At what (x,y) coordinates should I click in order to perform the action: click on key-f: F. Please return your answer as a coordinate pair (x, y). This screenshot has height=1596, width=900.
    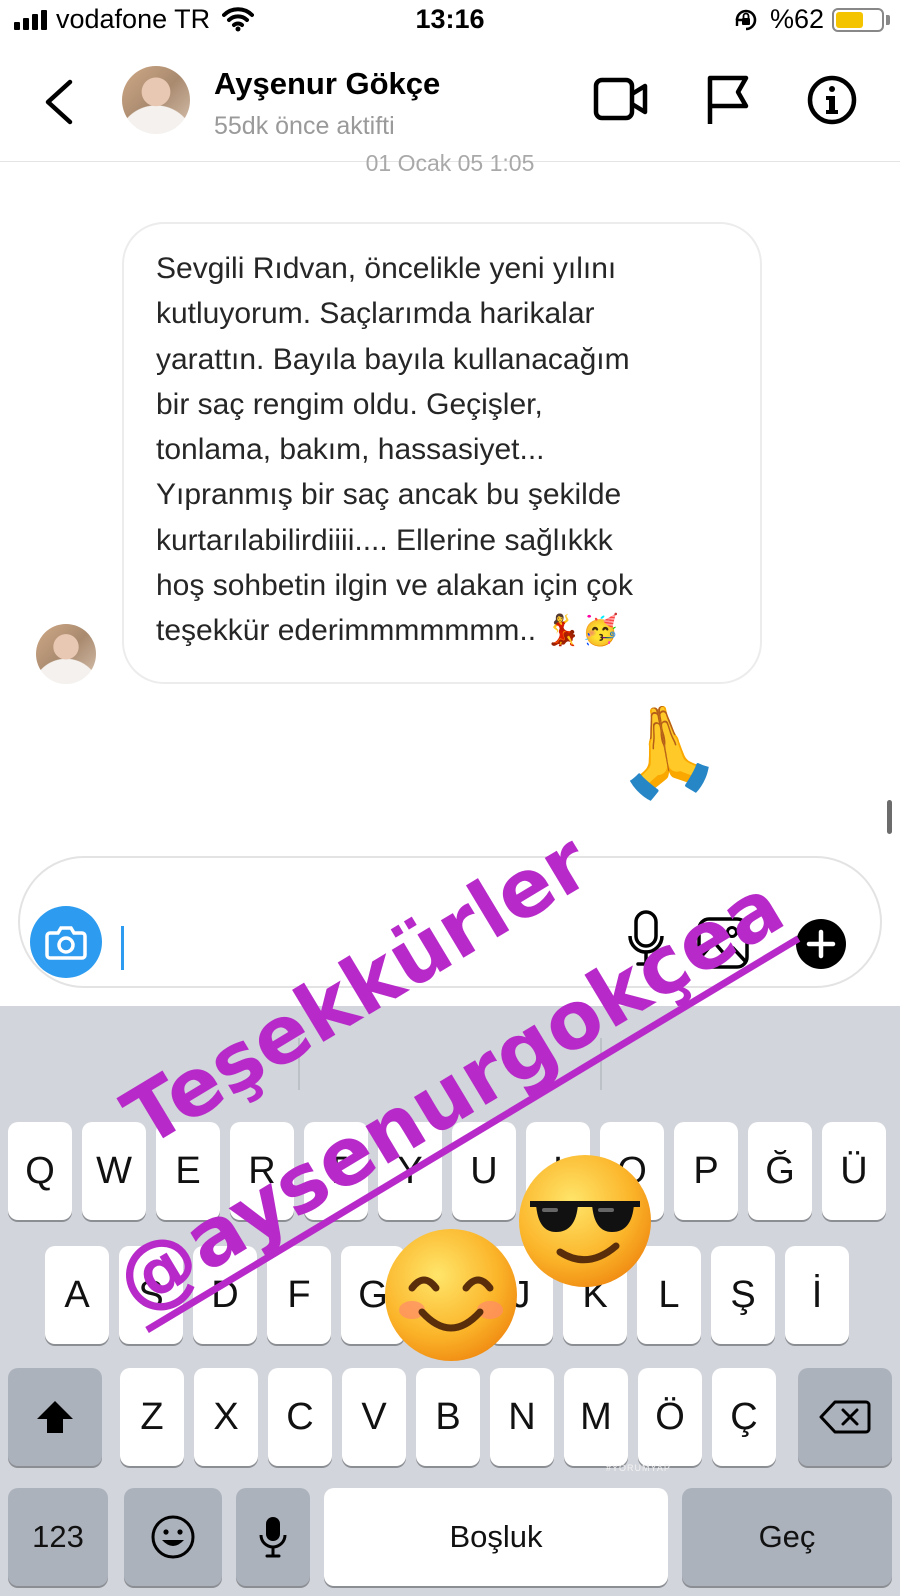
    Looking at the image, I should click on (299, 1295).